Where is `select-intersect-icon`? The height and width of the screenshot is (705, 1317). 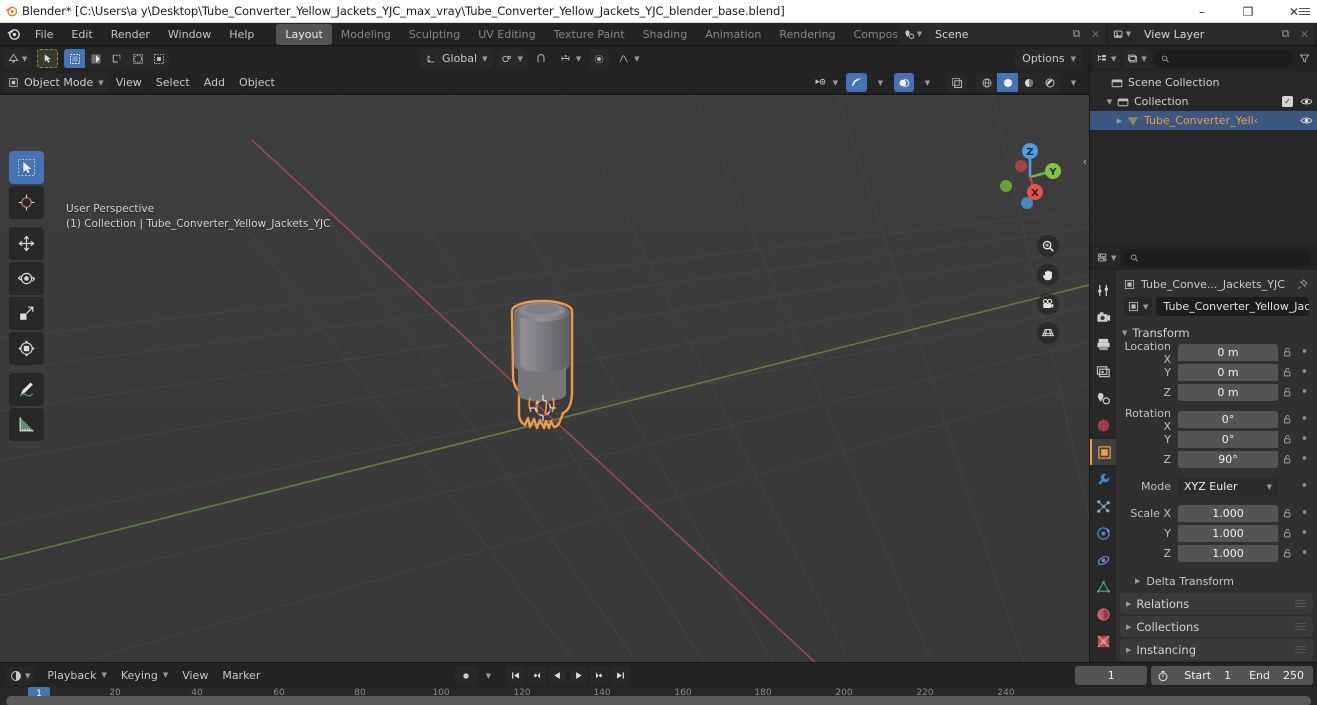 select-intersect-icon is located at coordinates (158, 58).